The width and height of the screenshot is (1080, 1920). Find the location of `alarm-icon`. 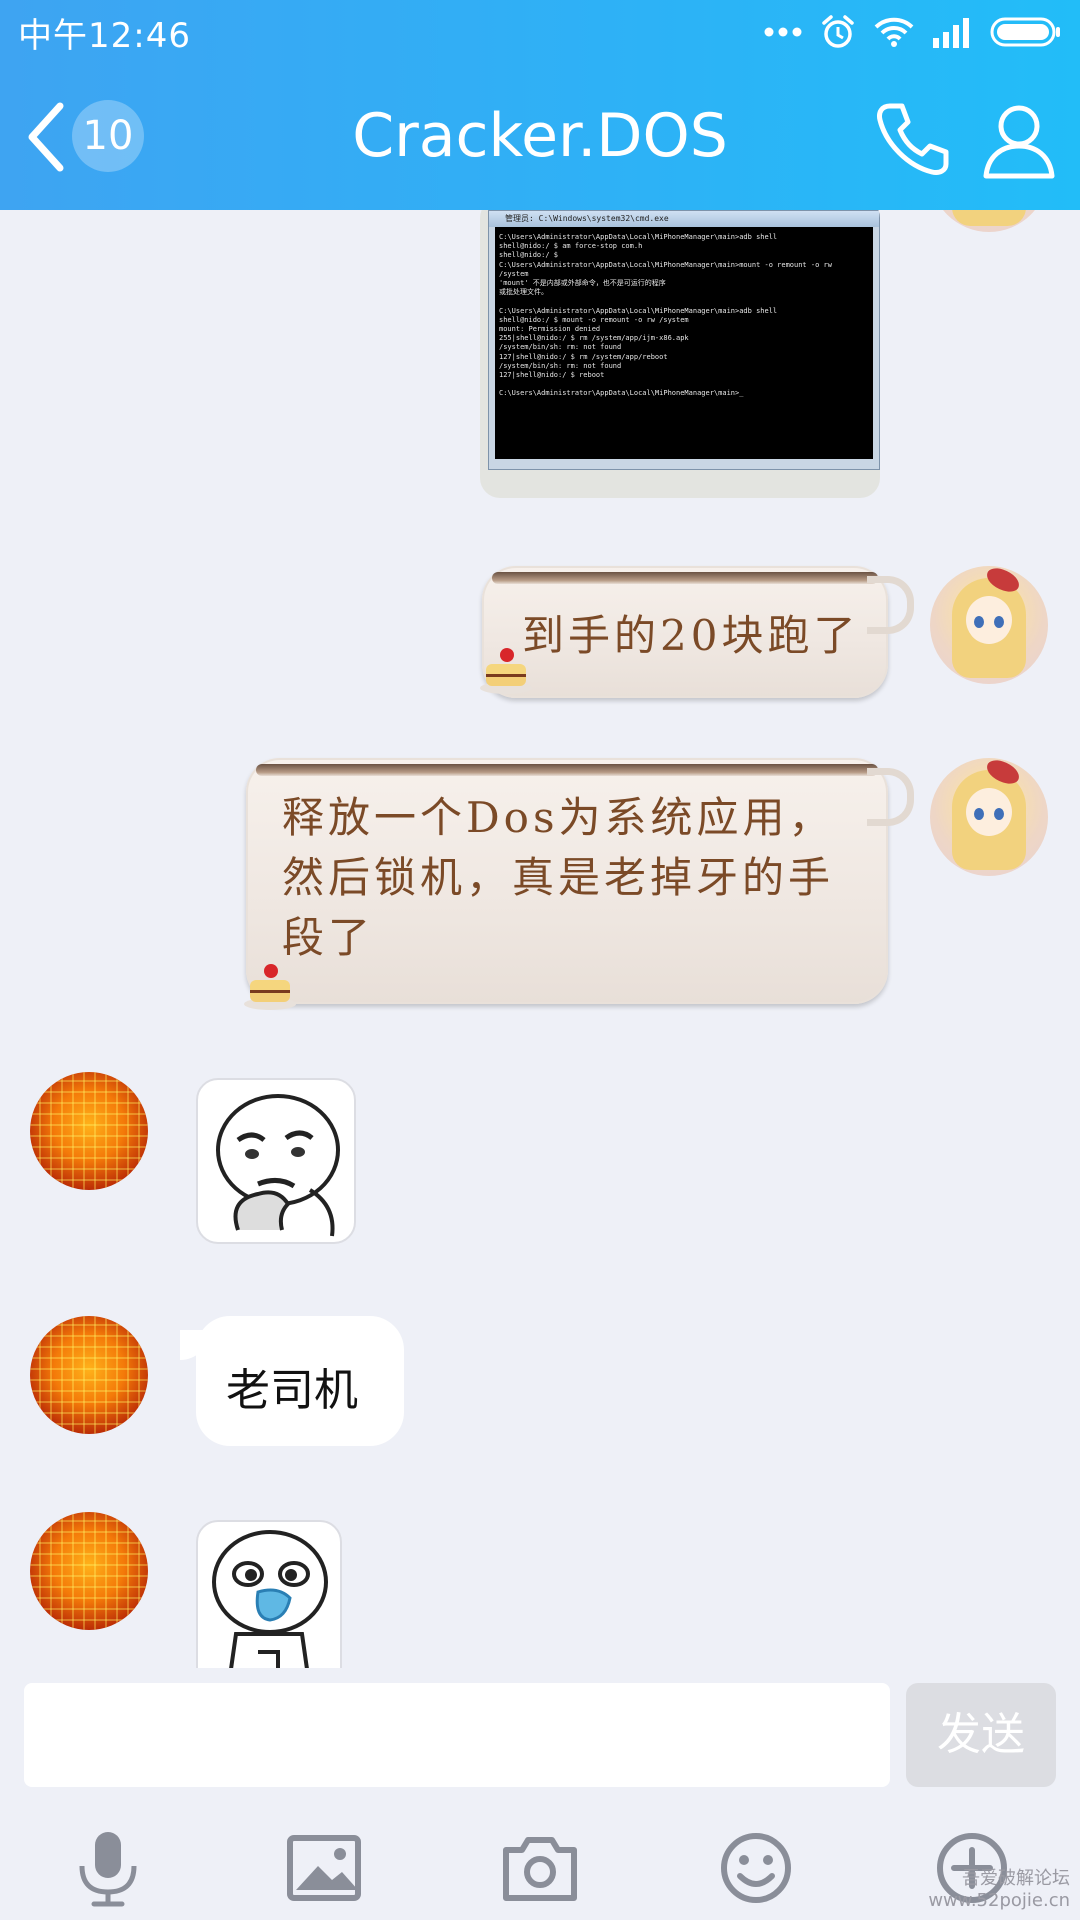

alarm-icon is located at coordinates (838, 31).